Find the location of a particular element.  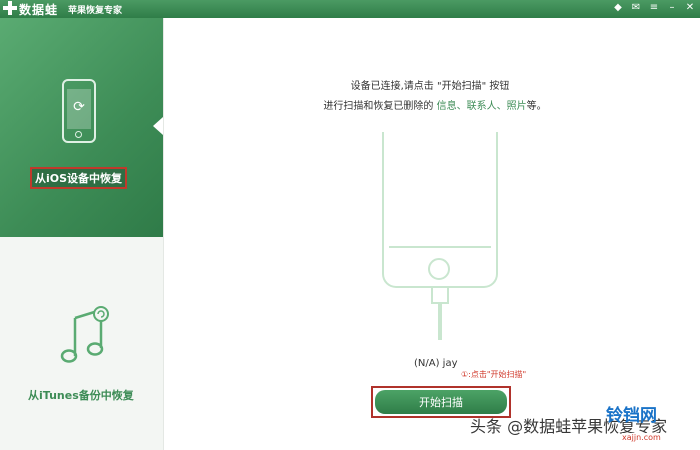

usb-connector-icon is located at coordinates (440, 295).